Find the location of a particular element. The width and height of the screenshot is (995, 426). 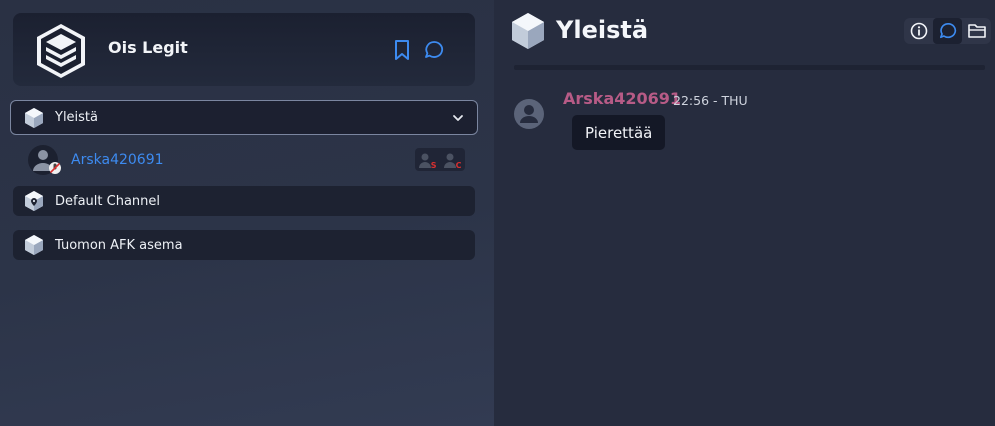

chevron-down-icon is located at coordinates (458, 118).